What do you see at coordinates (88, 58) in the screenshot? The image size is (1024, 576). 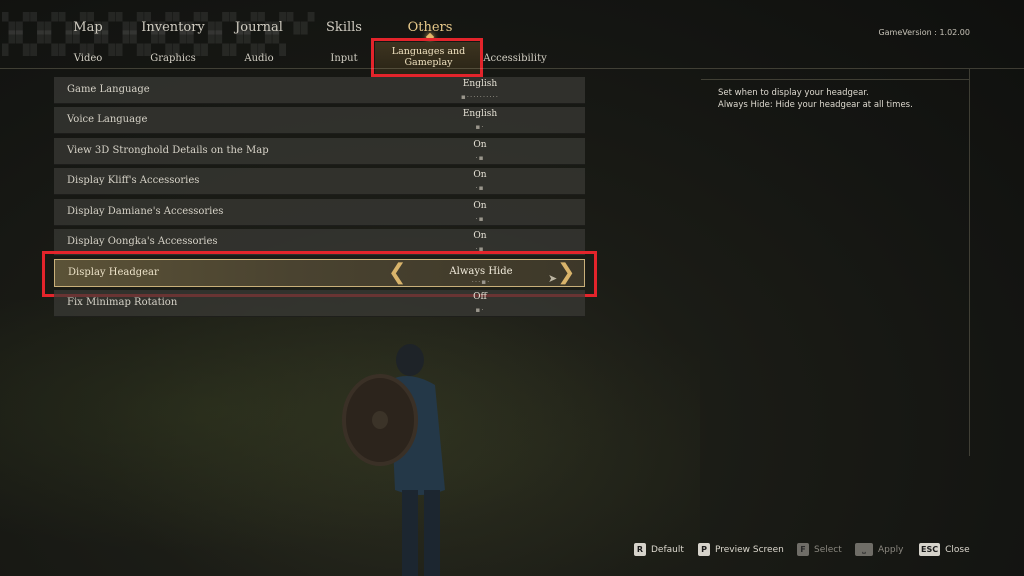 I see `subtab-video: Video` at bounding box center [88, 58].